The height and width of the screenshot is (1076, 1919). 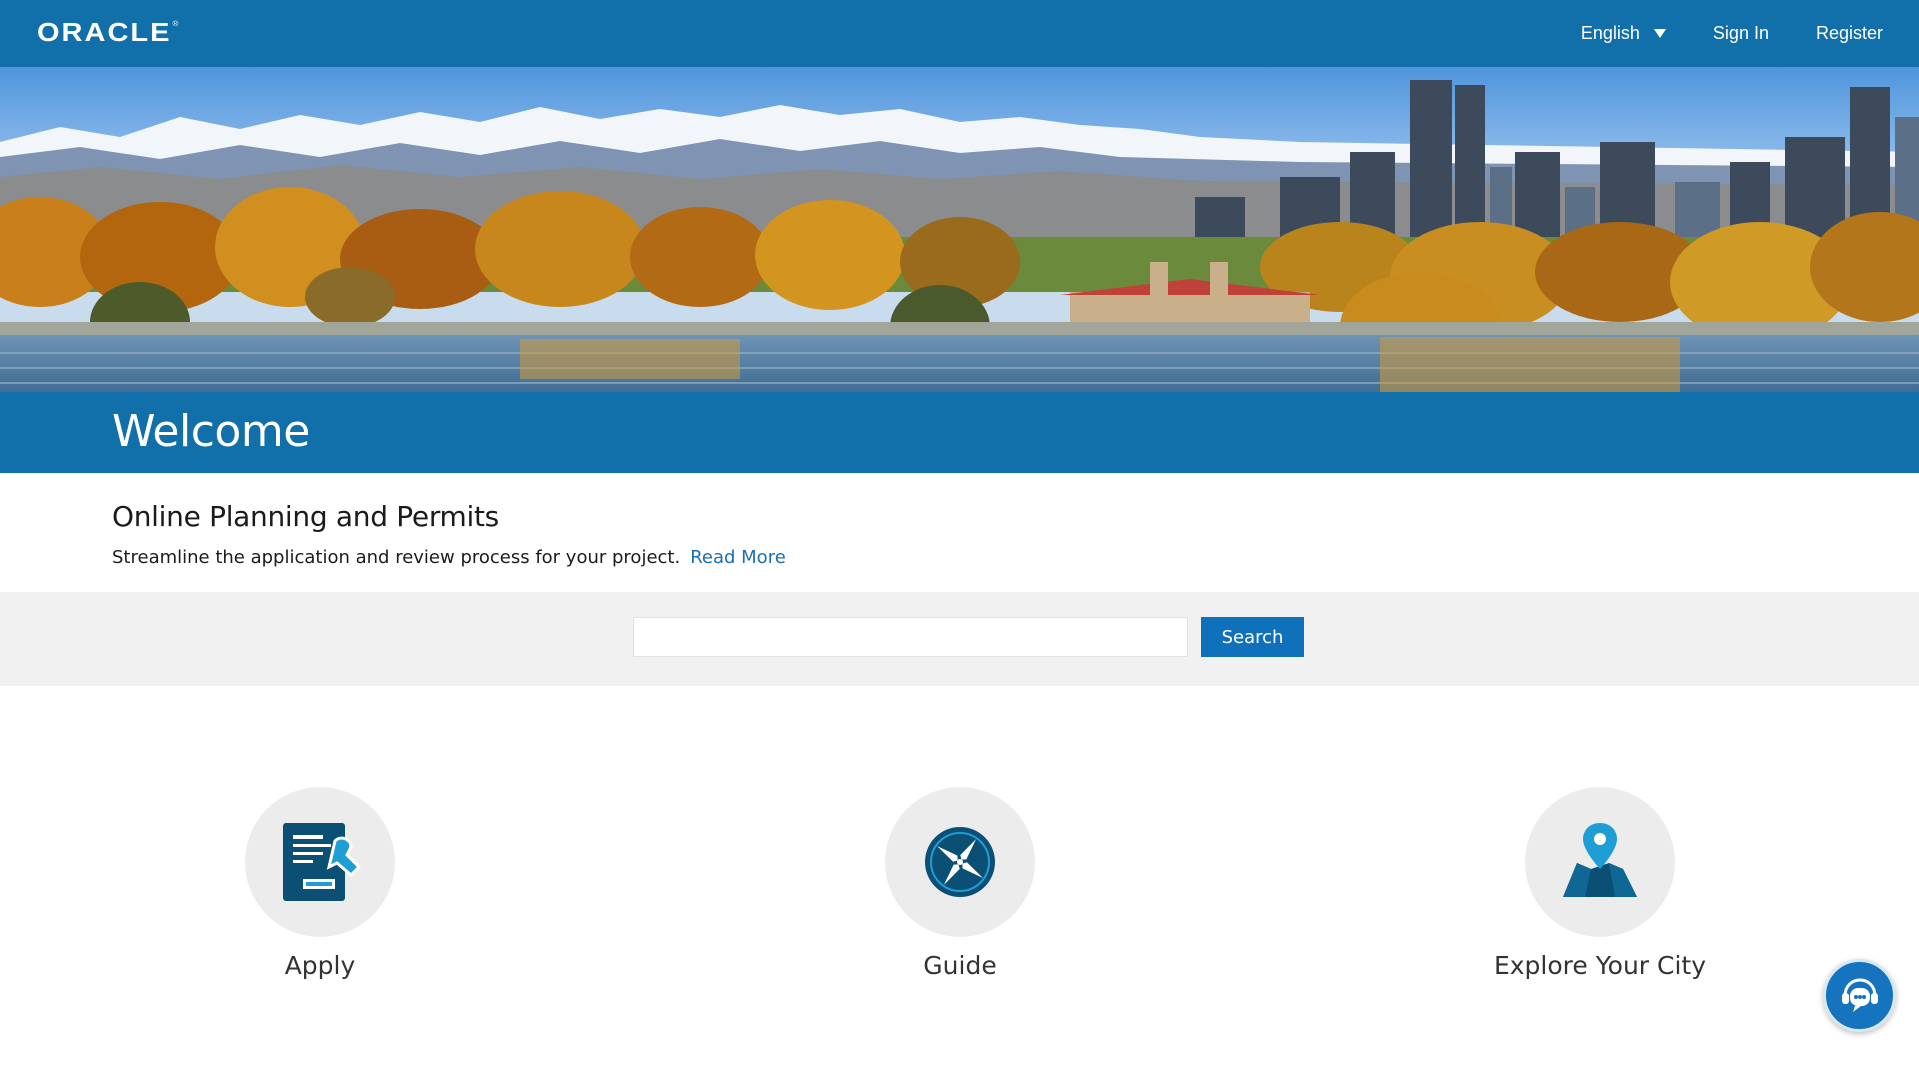 I want to click on explore-city-label: Explore Your City, so click(x=1600, y=965).